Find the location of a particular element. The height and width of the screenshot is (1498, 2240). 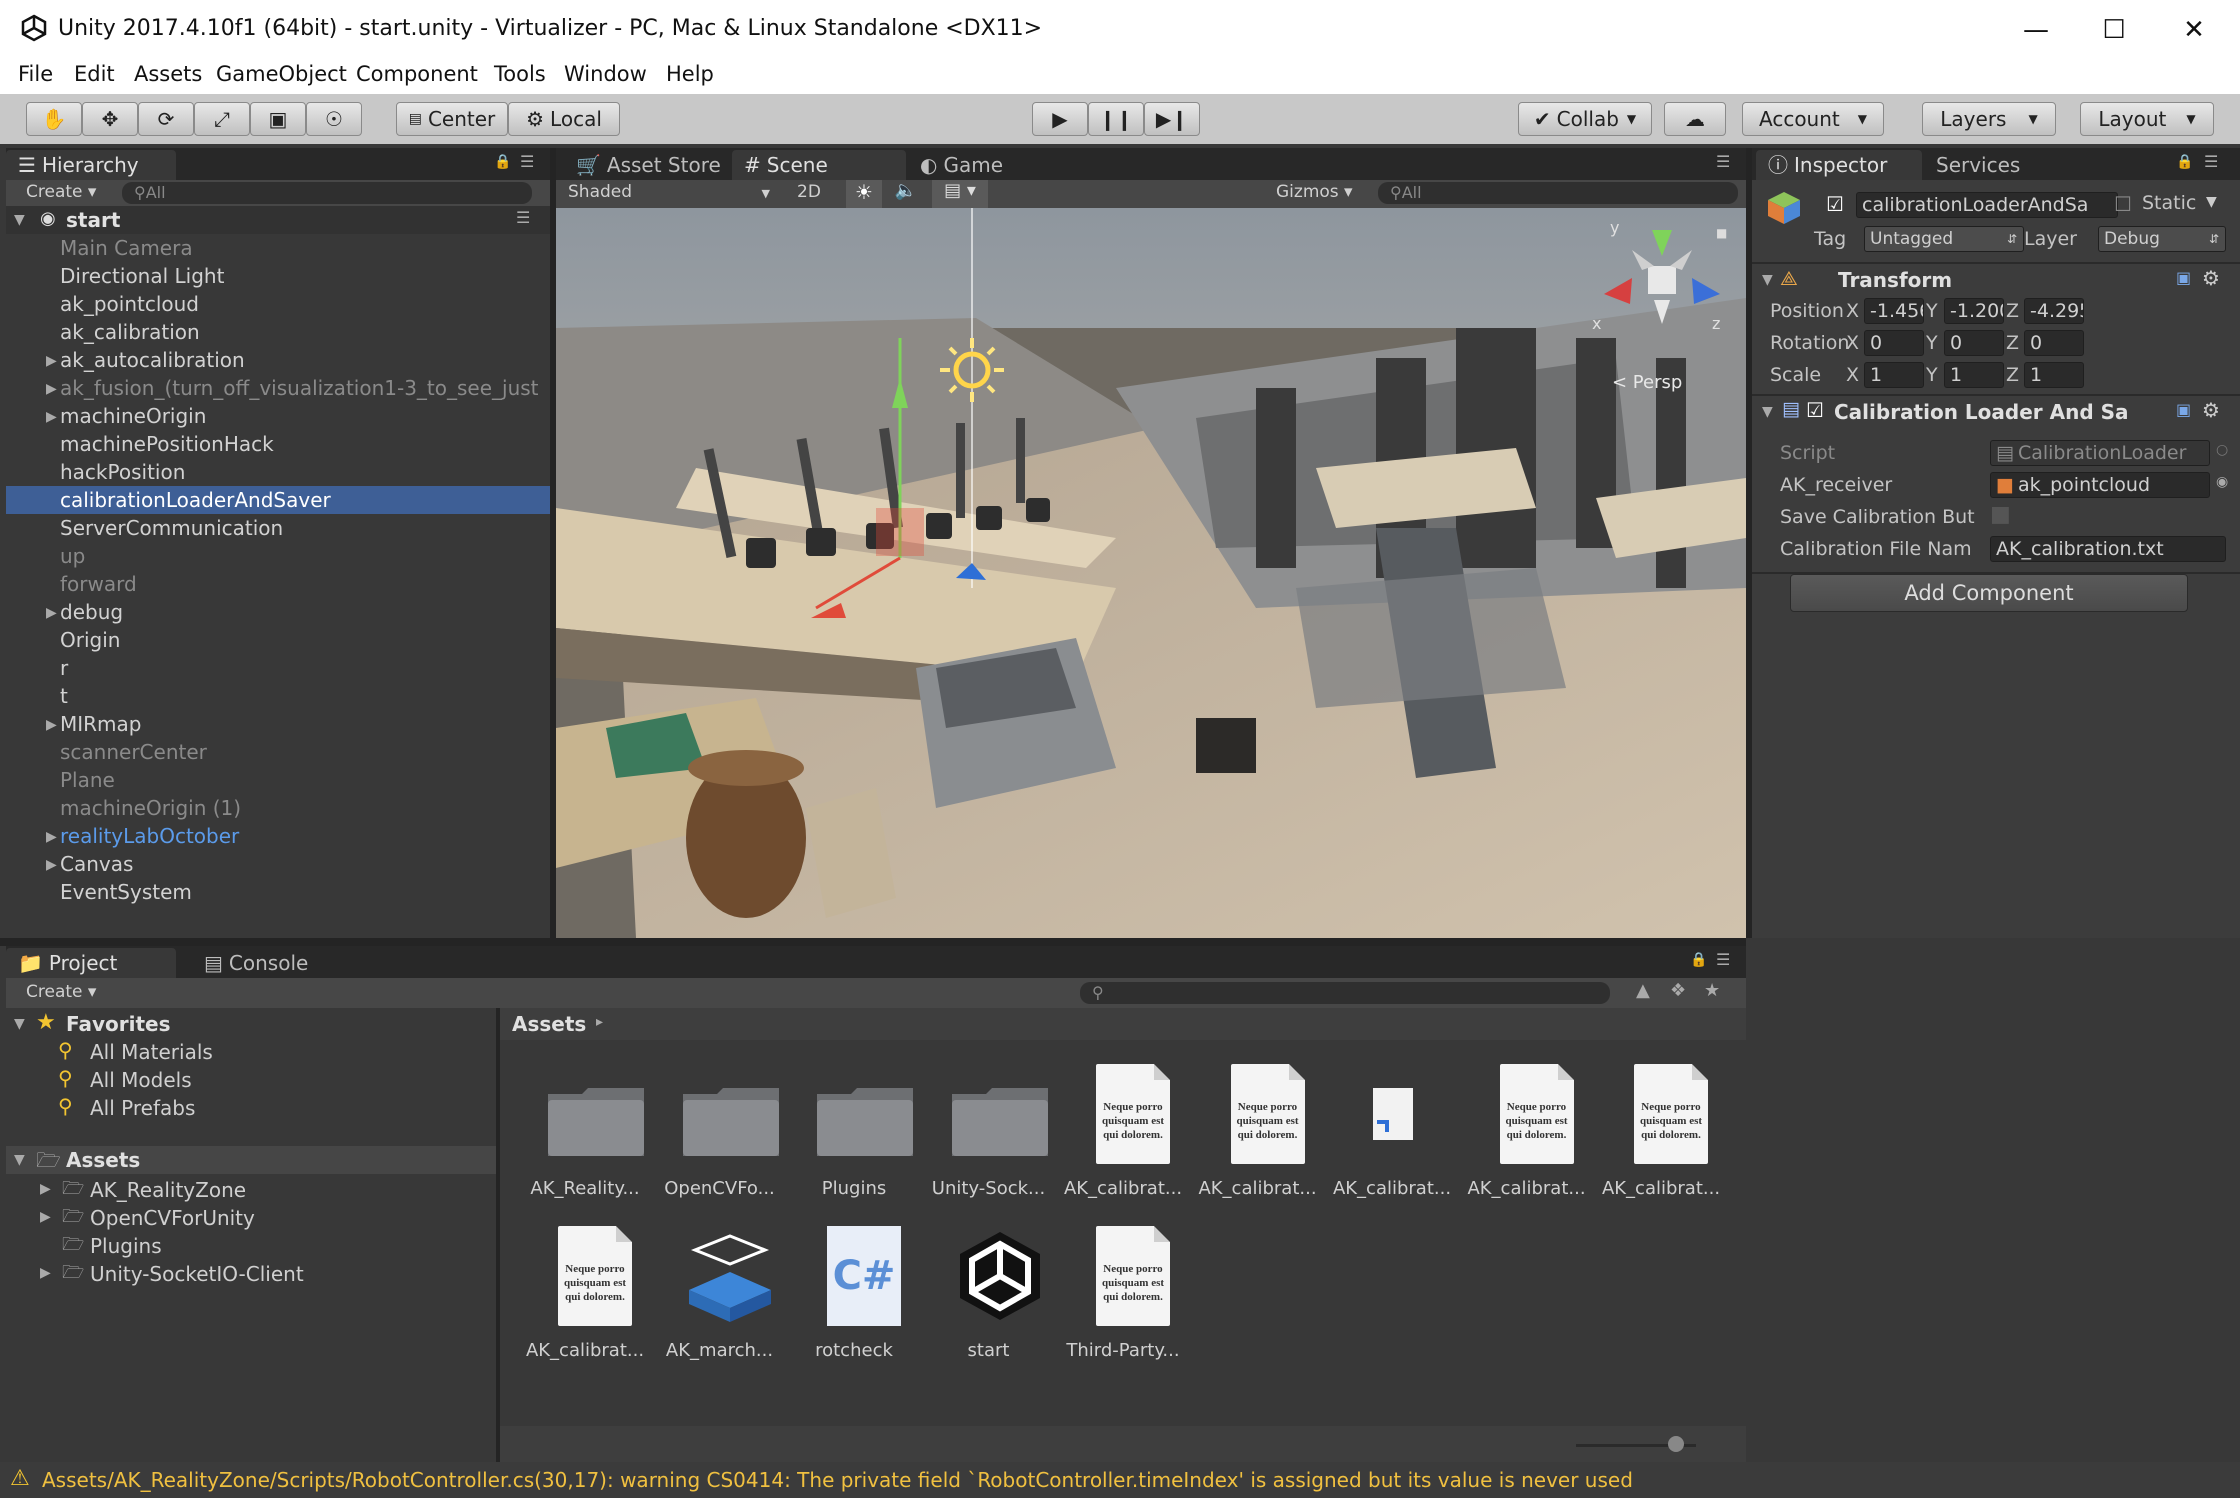

menu-help: Help is located at coordinates (690, 74).